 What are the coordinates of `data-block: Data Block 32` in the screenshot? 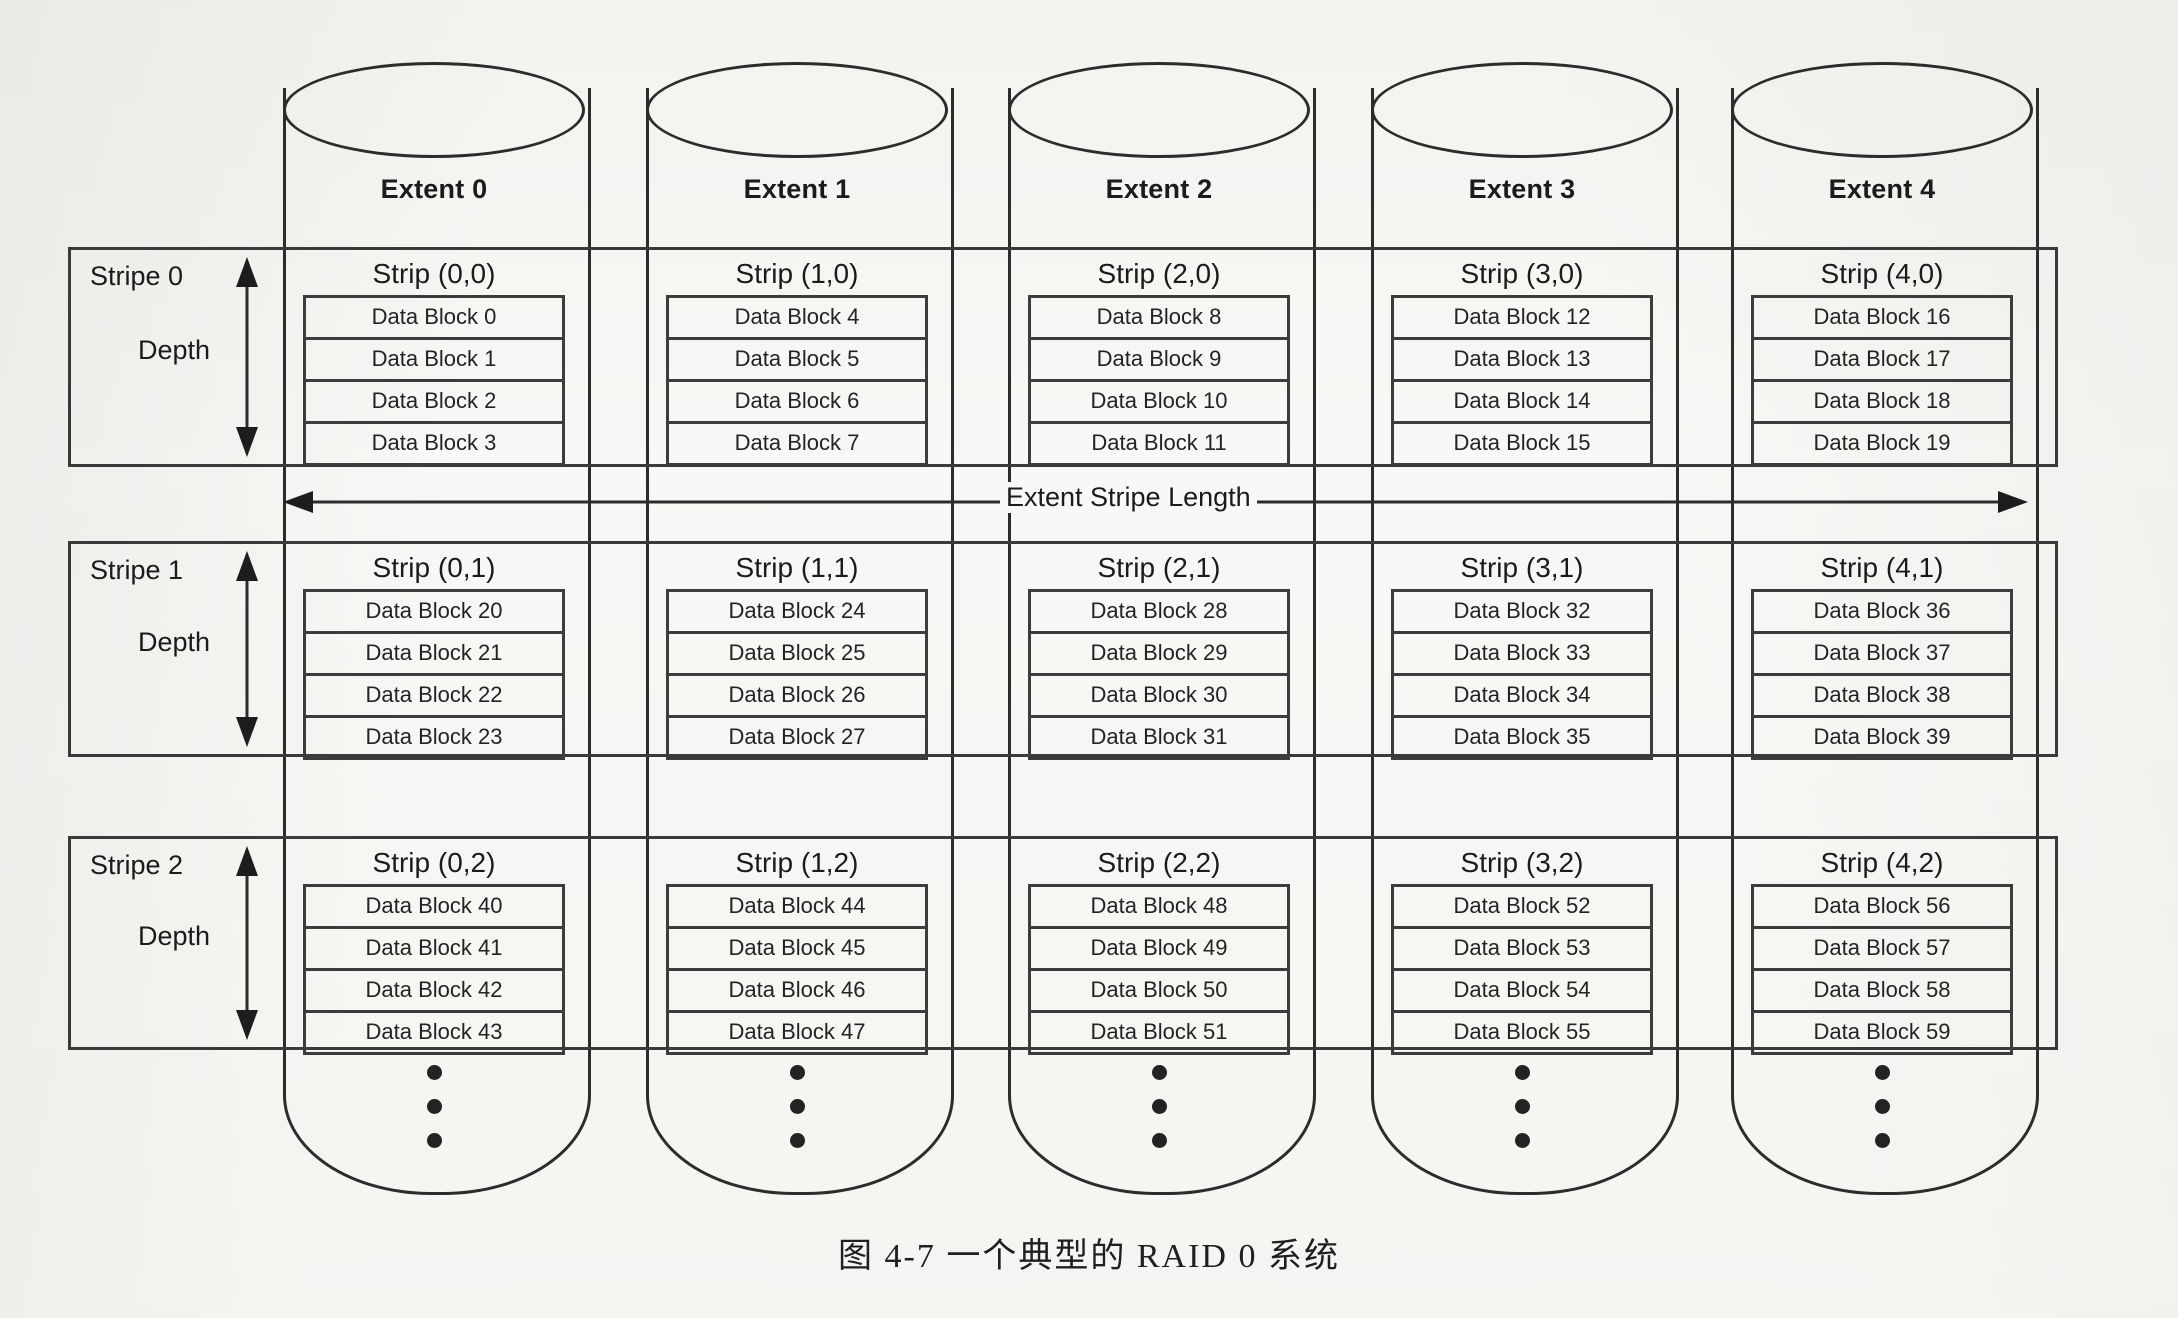 It's located at (1522, 613).